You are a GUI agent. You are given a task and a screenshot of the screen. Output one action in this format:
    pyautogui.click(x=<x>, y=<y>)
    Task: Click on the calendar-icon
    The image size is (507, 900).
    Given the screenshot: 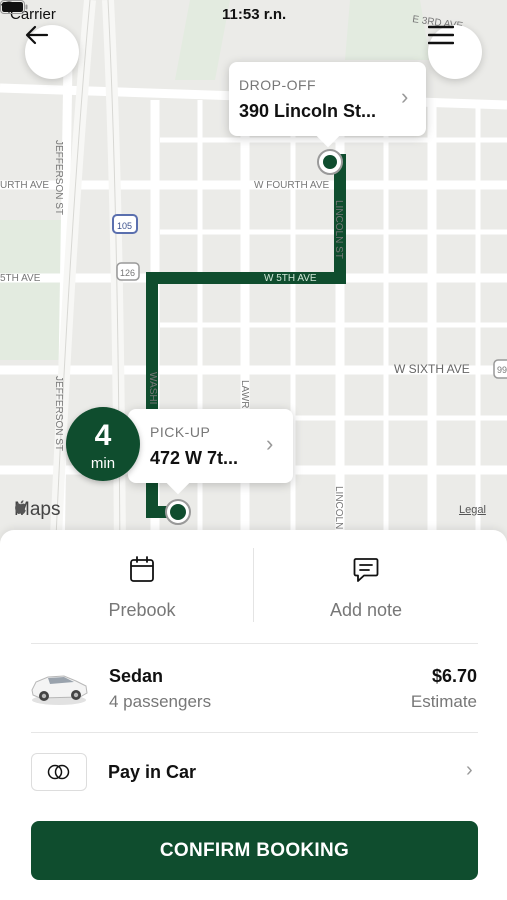 What is the action you would take?
    pyautogui.click(x=142, y=569)
    